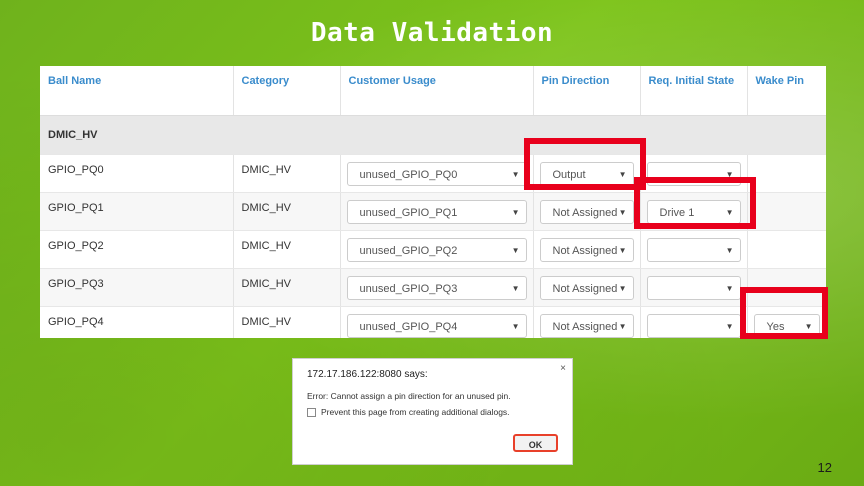 This screenshot has height=486, width=864. I want to click on ok-button: OK, so click(535, 443).